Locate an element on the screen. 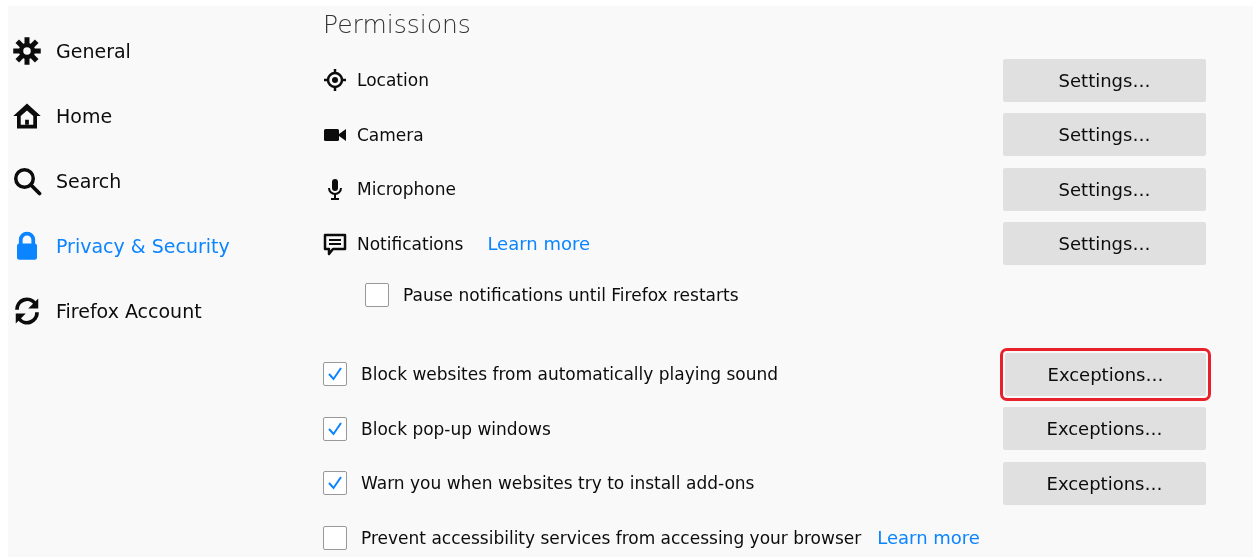  sidebar-item: General is located at coordinates (158, 50).